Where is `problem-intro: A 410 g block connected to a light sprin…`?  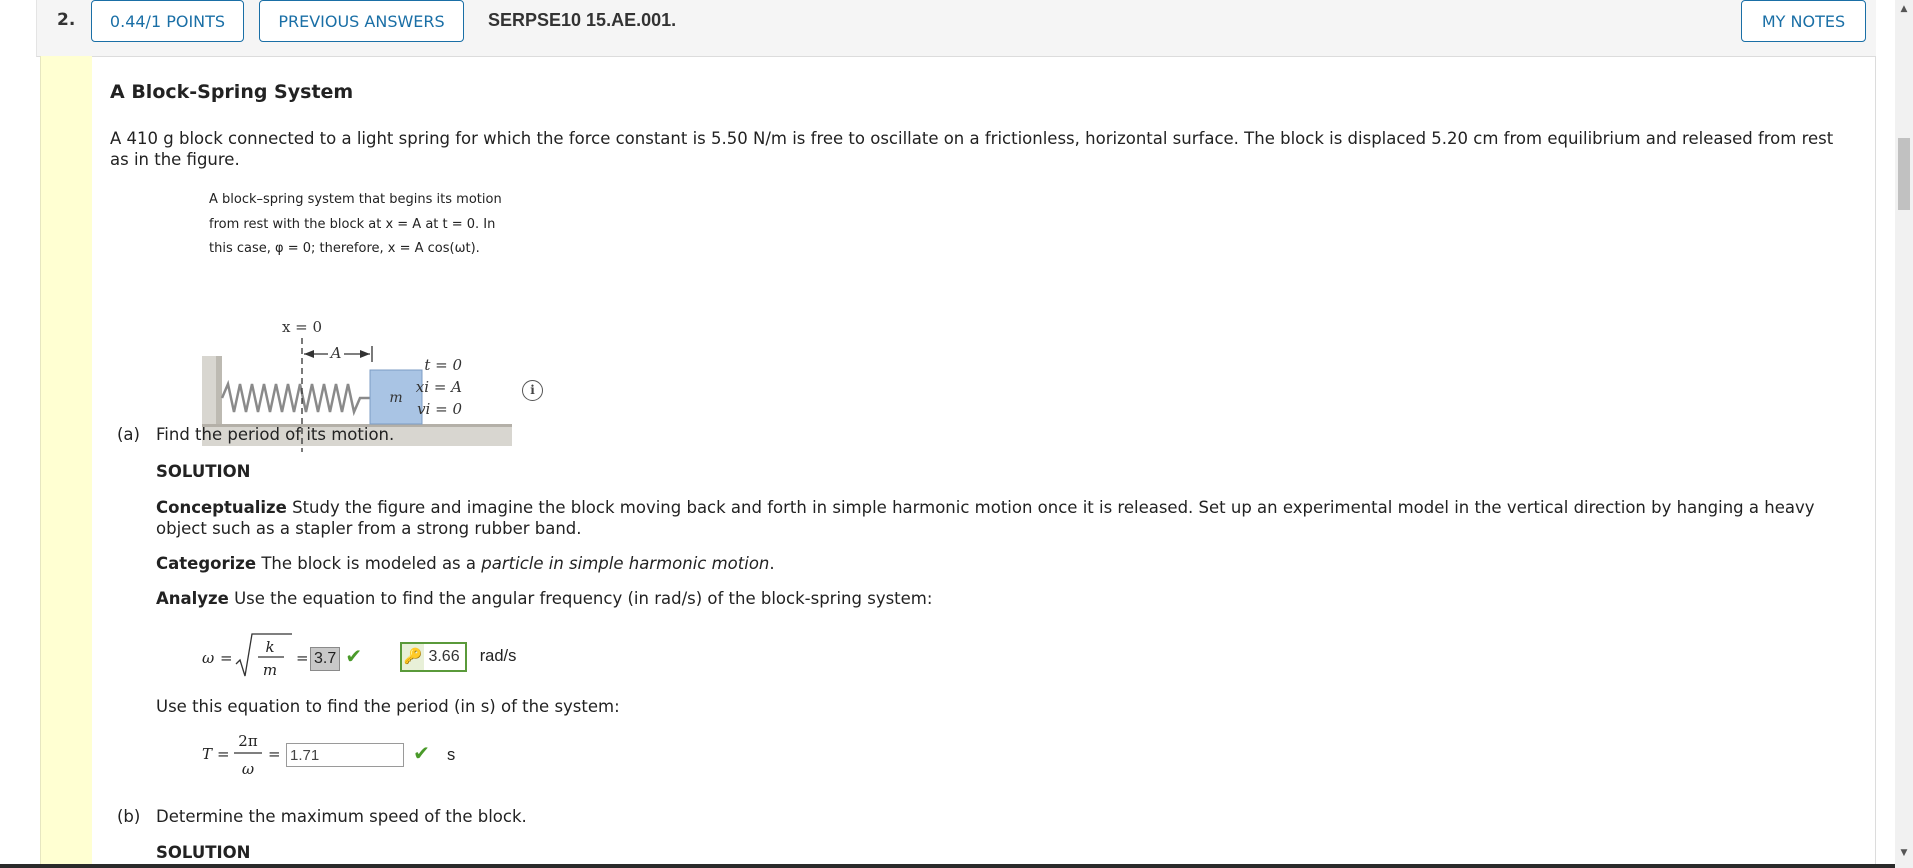
problem-intro: A 410 g block connected to a light sprin… is located at coordinates (972, 149).